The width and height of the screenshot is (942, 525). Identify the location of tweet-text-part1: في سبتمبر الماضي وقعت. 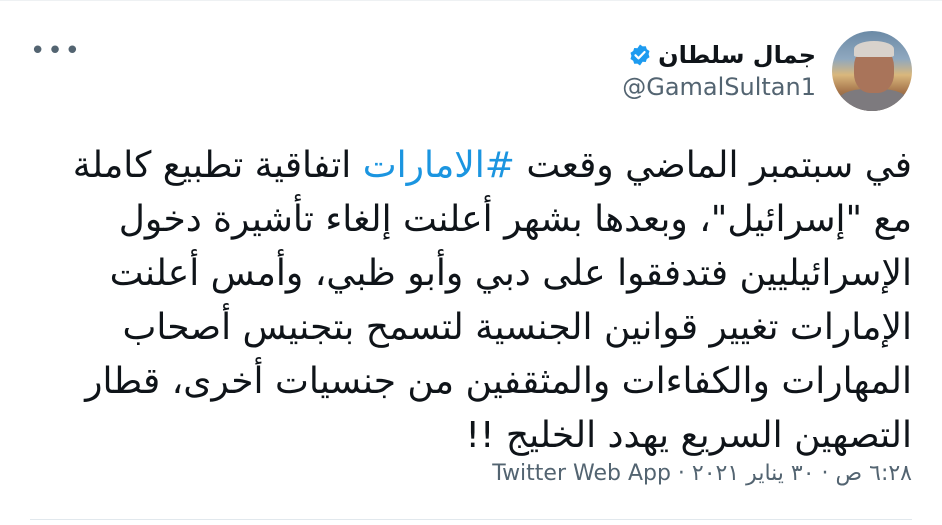
(713, 165).